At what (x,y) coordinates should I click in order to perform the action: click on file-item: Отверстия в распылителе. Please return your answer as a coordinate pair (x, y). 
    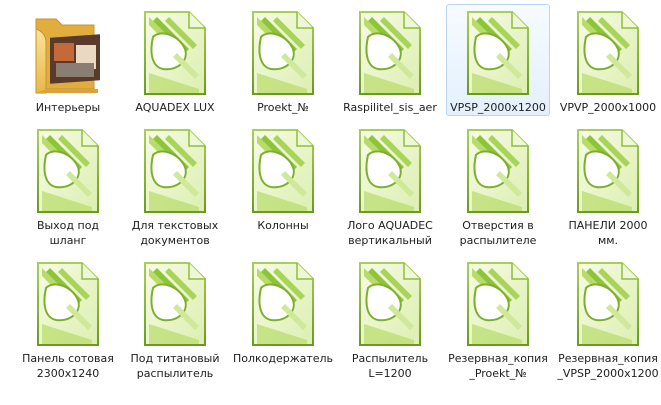
    Looking at the image, I should click on (498, 185).